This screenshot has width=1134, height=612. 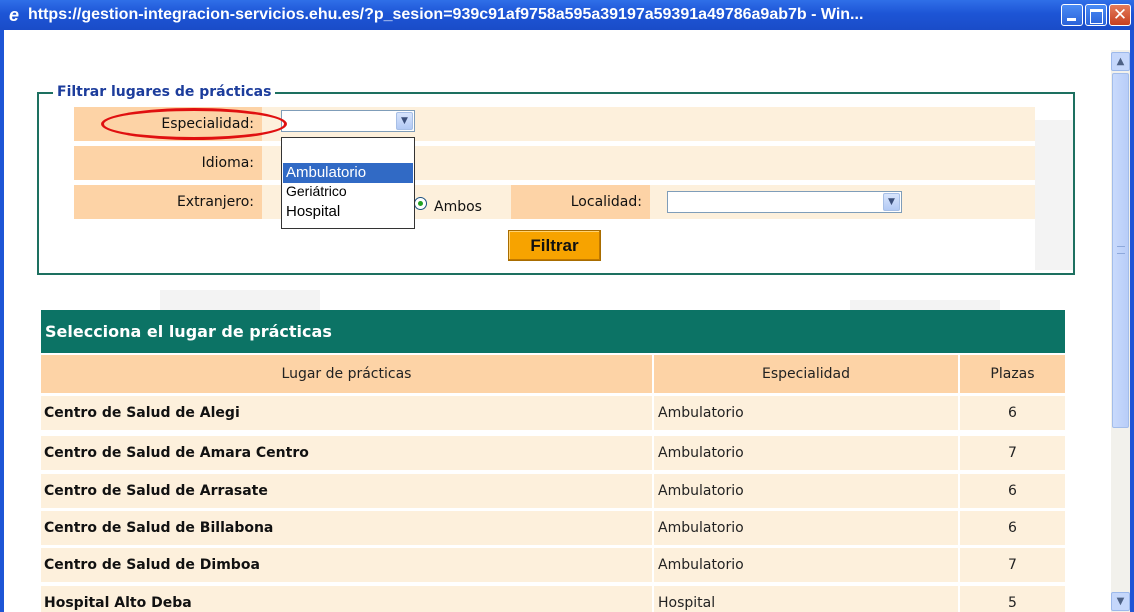 What do you see at coordinates (2, 321) in the screenshot?
I see `window-frame-left` at bounding box center [2, 321].